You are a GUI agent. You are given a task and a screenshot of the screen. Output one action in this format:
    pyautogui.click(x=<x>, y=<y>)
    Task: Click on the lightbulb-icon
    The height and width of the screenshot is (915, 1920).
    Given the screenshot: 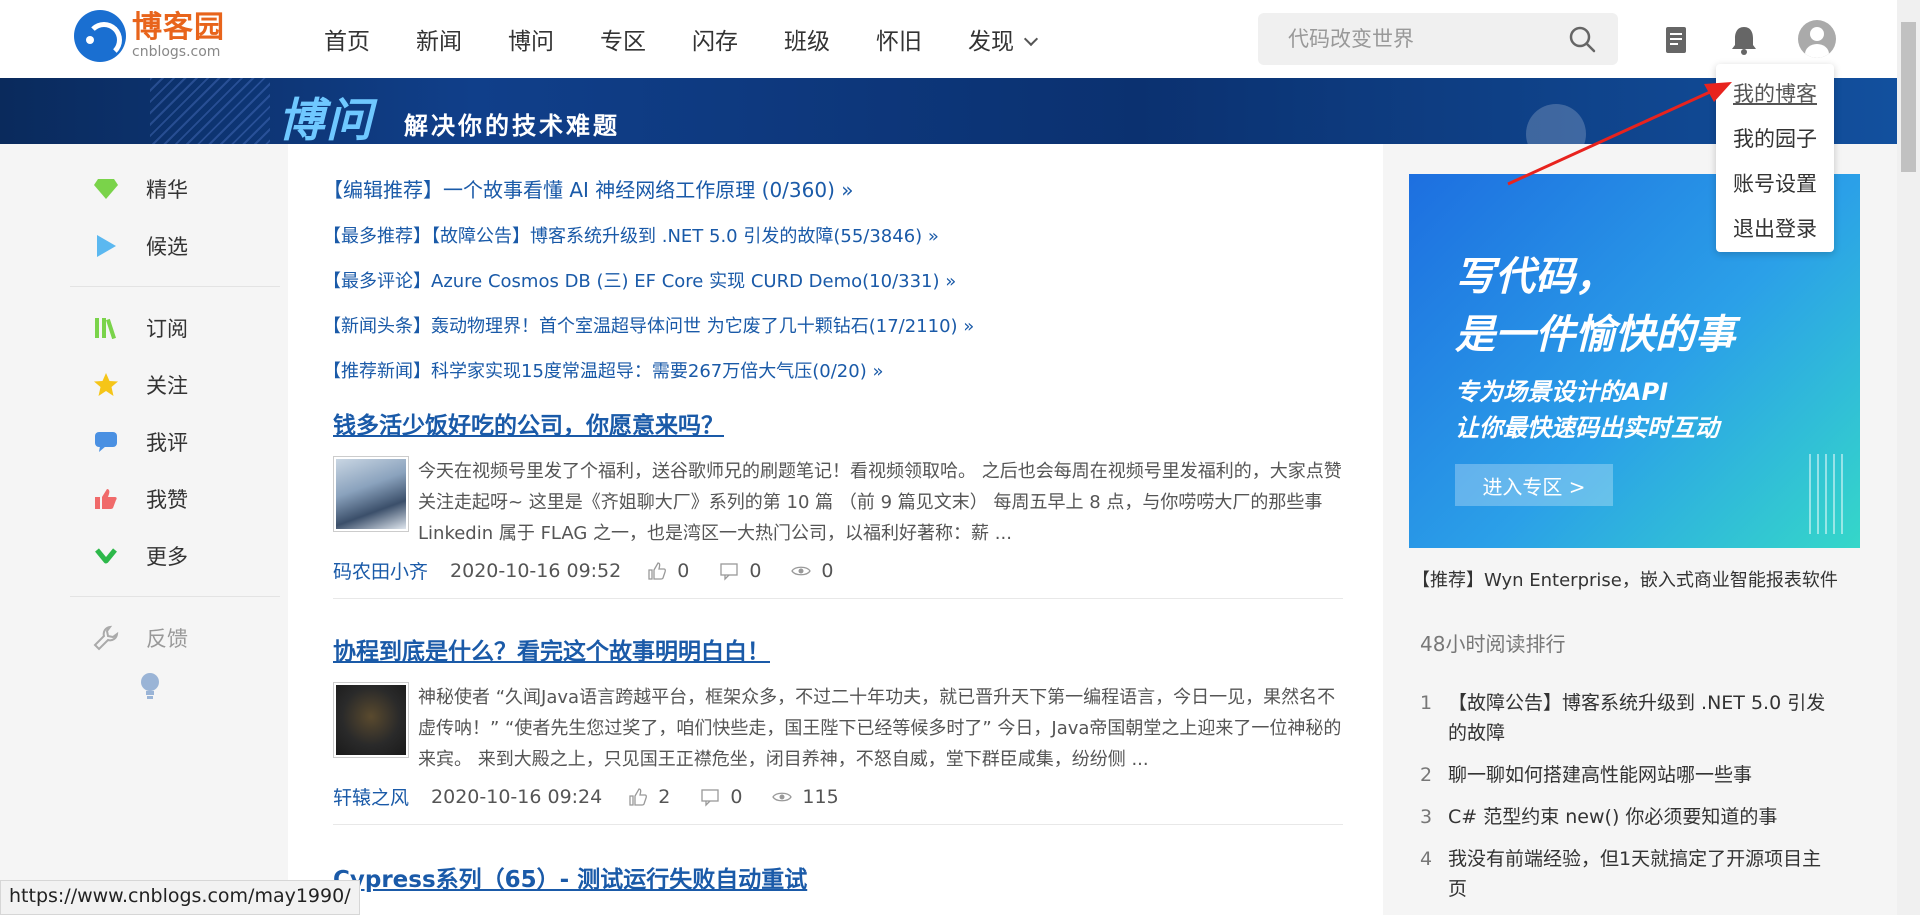 What is the action you would take?
    pyautogui.click(x=150, y=686)
    